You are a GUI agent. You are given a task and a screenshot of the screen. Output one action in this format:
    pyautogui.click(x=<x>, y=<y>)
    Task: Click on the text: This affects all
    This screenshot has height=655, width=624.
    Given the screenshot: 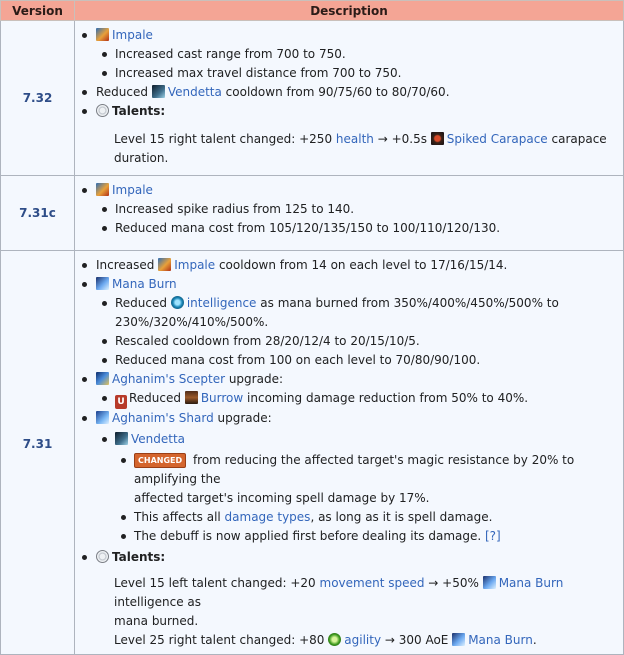 What is the action you would take?
    pyautogui.click(x=179, y=517)
    